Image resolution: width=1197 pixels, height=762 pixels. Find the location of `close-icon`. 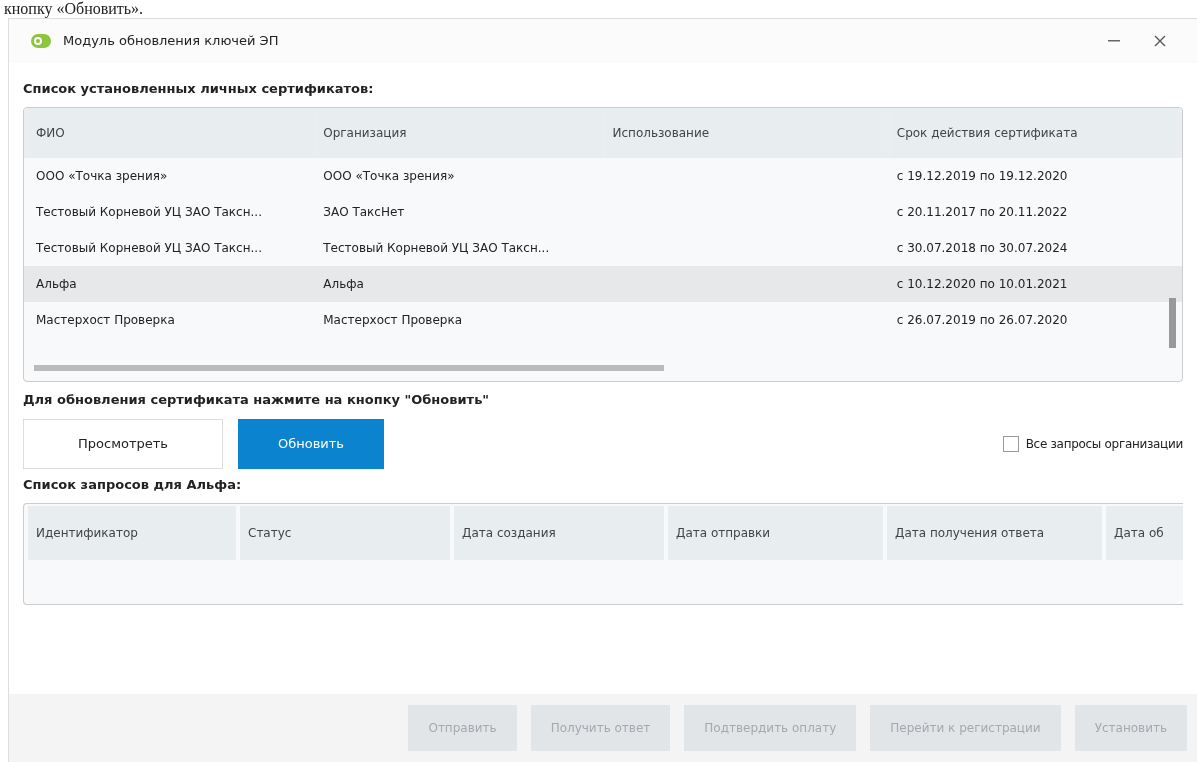

close-icon is located at coordinates (1160, 41).